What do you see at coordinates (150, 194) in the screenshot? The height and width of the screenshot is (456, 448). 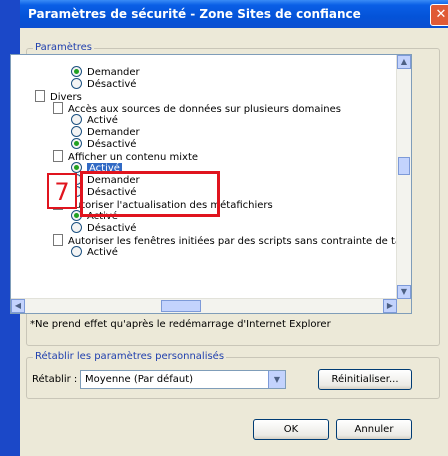 I see `annotation-highlight-box` at bounding box center [150, 194].